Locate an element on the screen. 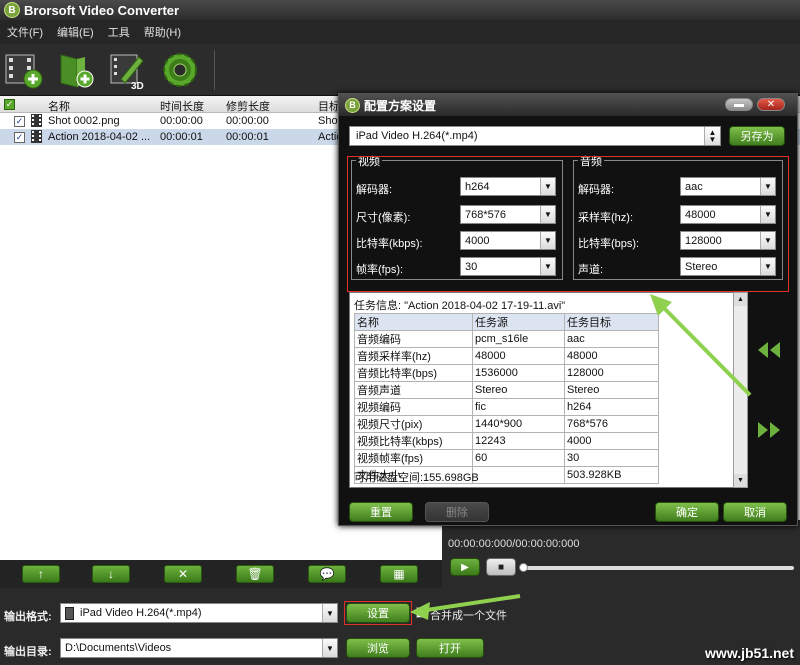 Image resolution: width=800 pixels, height=665 pixels. arrow-to-settings-button is located at coordinates (465, 607).